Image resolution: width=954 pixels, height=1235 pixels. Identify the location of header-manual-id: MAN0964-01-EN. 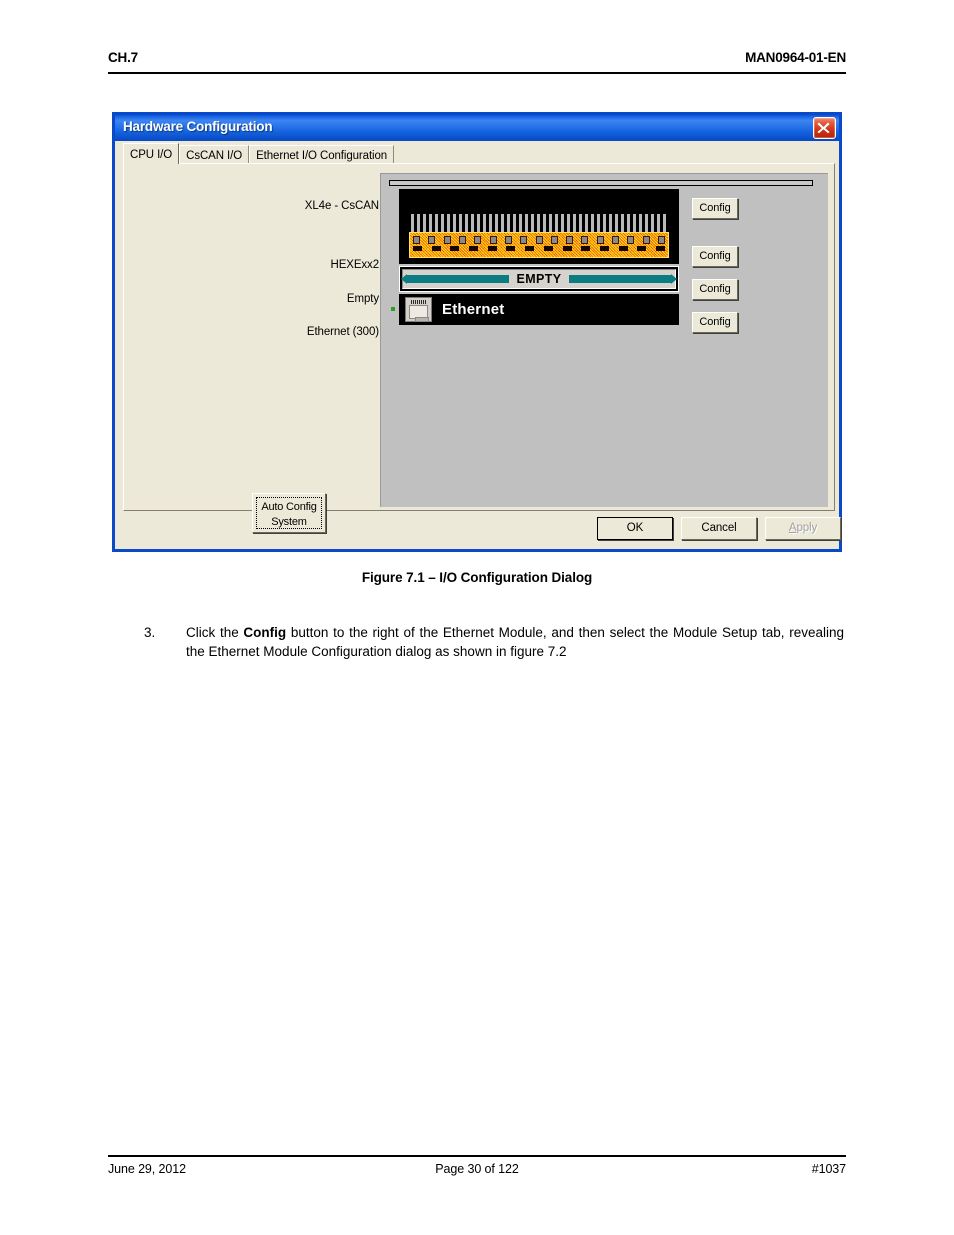
(795, 57).